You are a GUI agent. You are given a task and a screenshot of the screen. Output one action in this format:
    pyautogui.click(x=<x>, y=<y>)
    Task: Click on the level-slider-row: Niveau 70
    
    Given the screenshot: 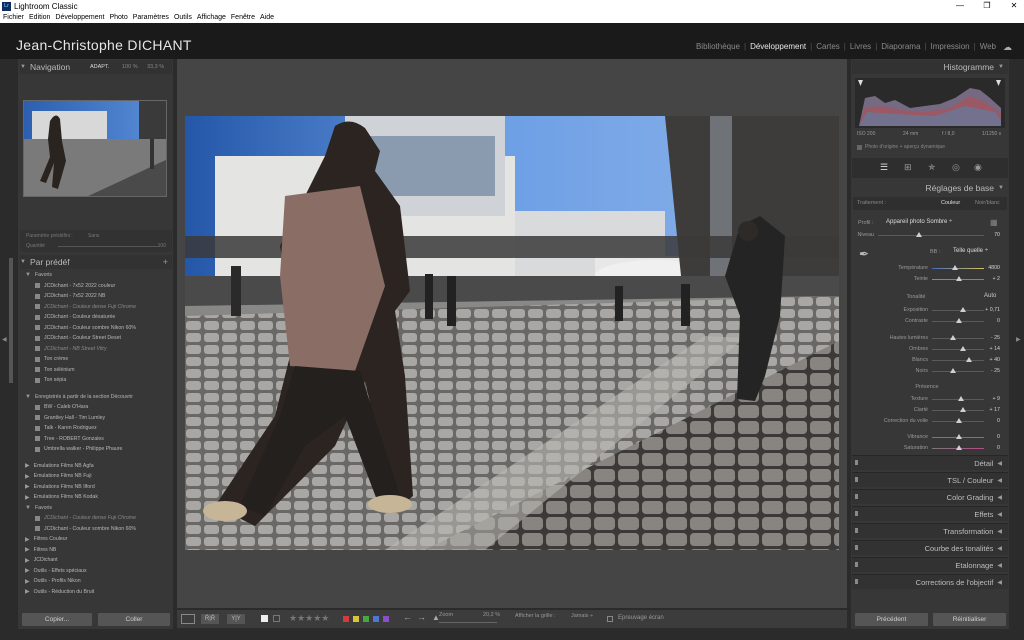 What is the action you would take?
    pyautogui.click(x=930, y=236)
    